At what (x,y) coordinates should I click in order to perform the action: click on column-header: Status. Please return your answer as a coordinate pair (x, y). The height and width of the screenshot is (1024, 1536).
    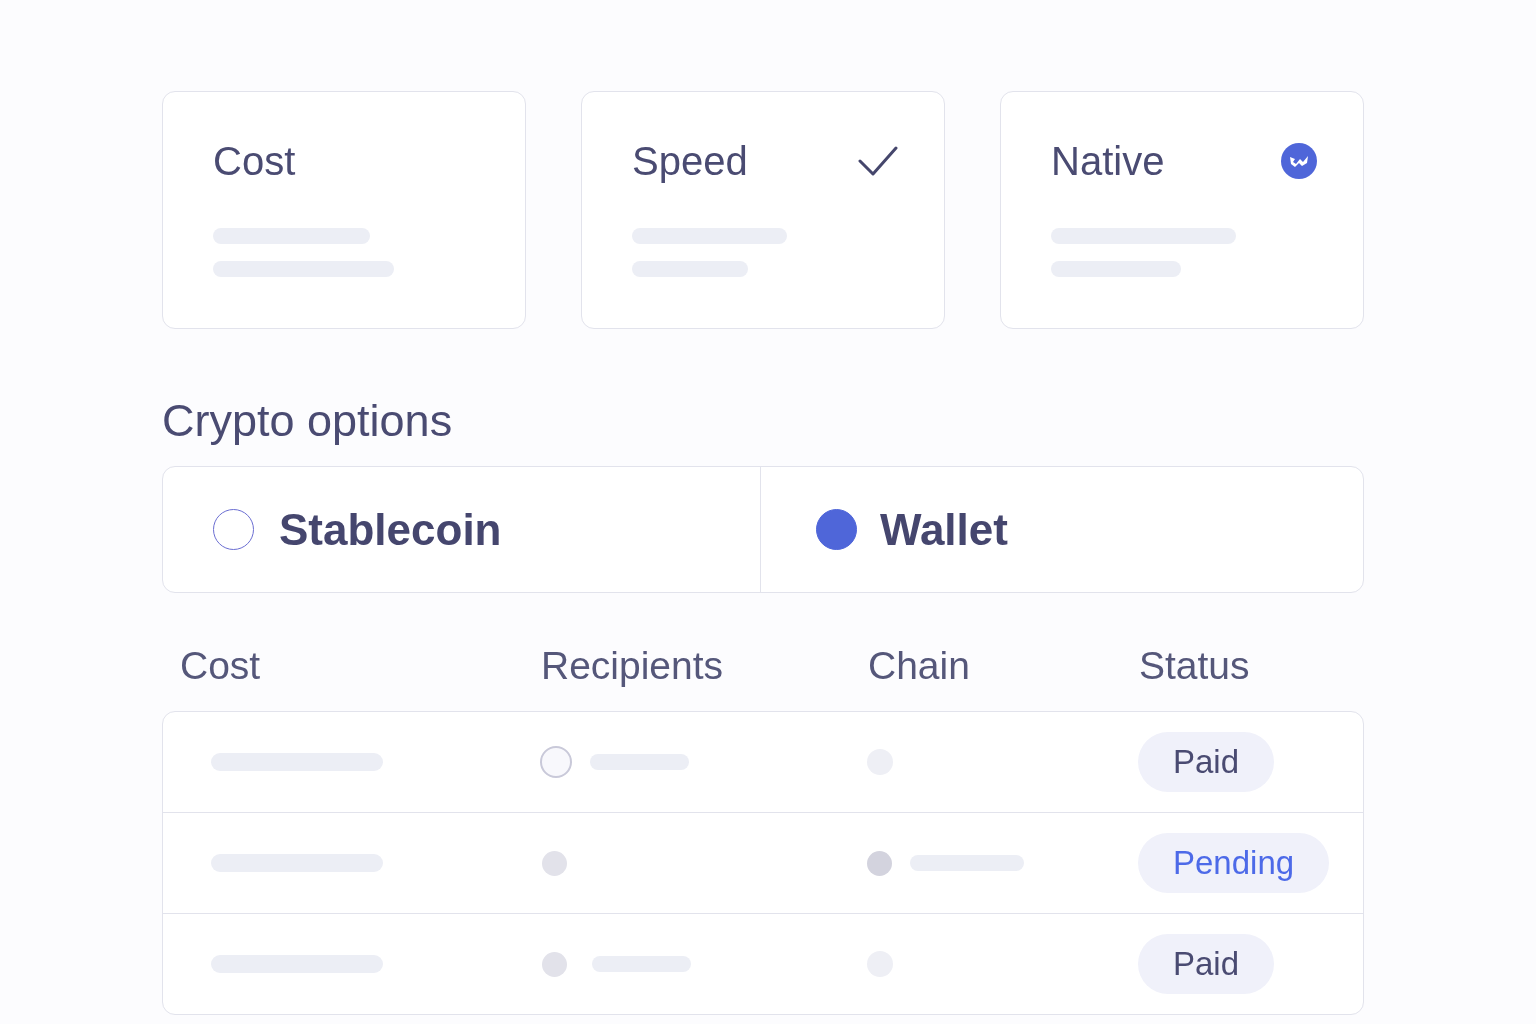
    Looking at the image, I should click on (1194, 666).